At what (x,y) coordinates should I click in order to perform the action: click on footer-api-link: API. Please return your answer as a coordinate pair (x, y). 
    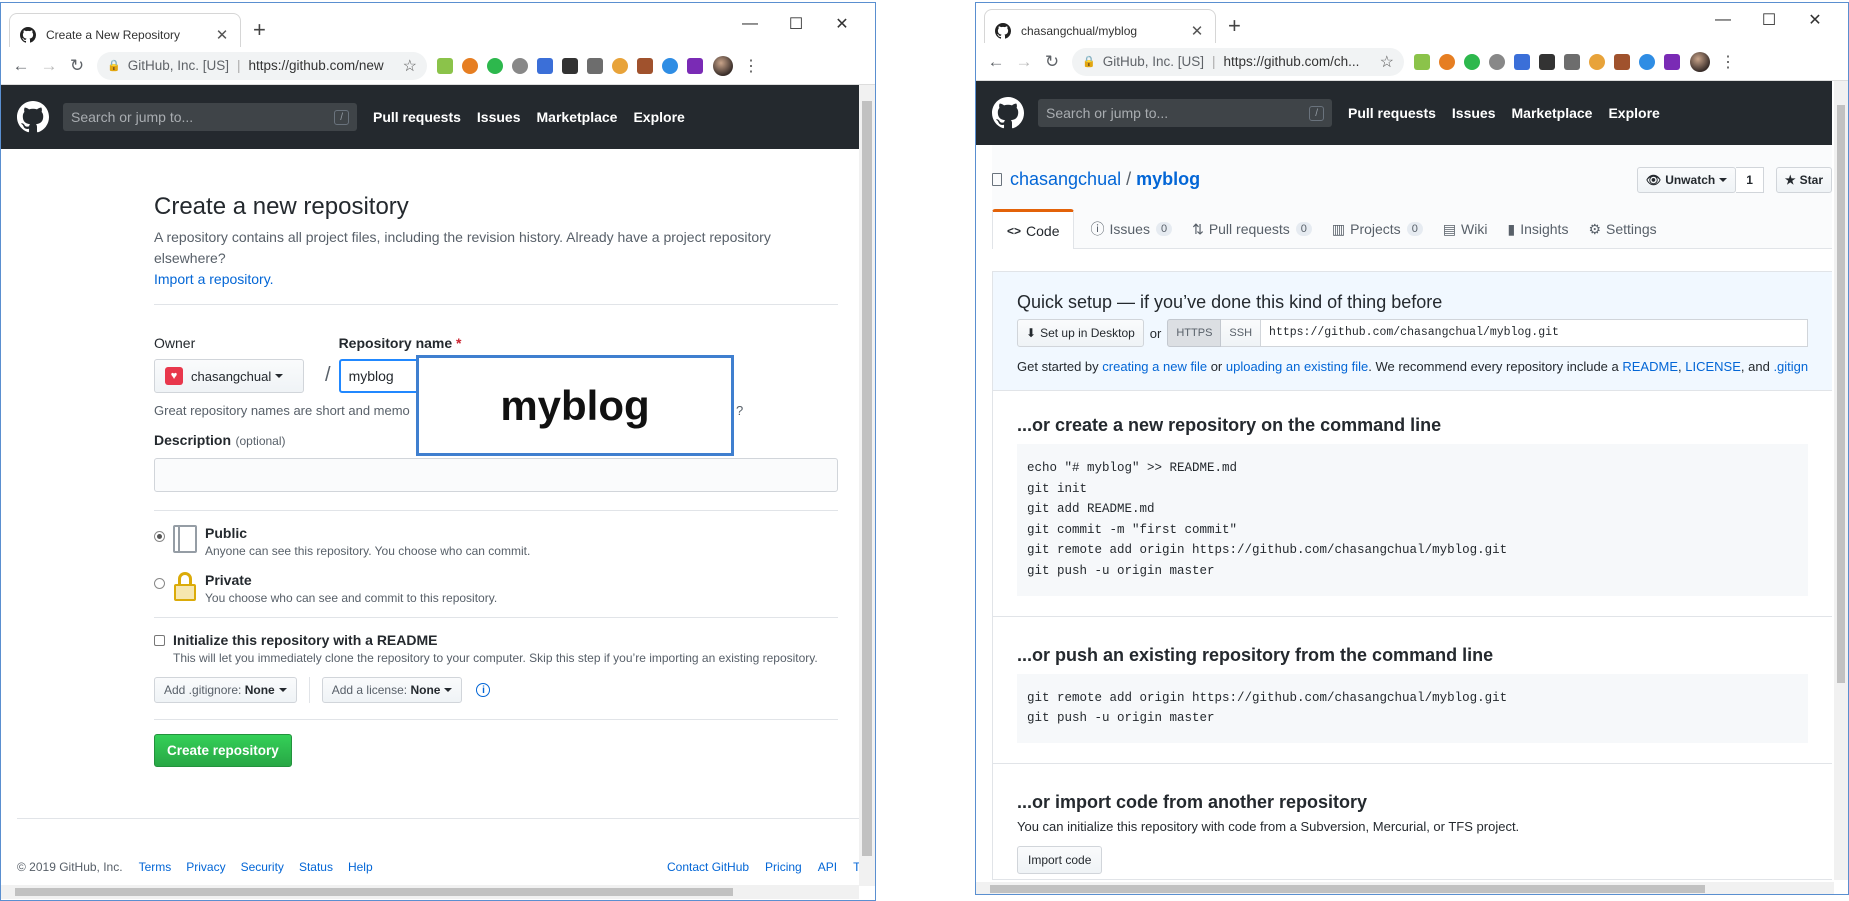
    Looking at the image, I should click on (827, 867).